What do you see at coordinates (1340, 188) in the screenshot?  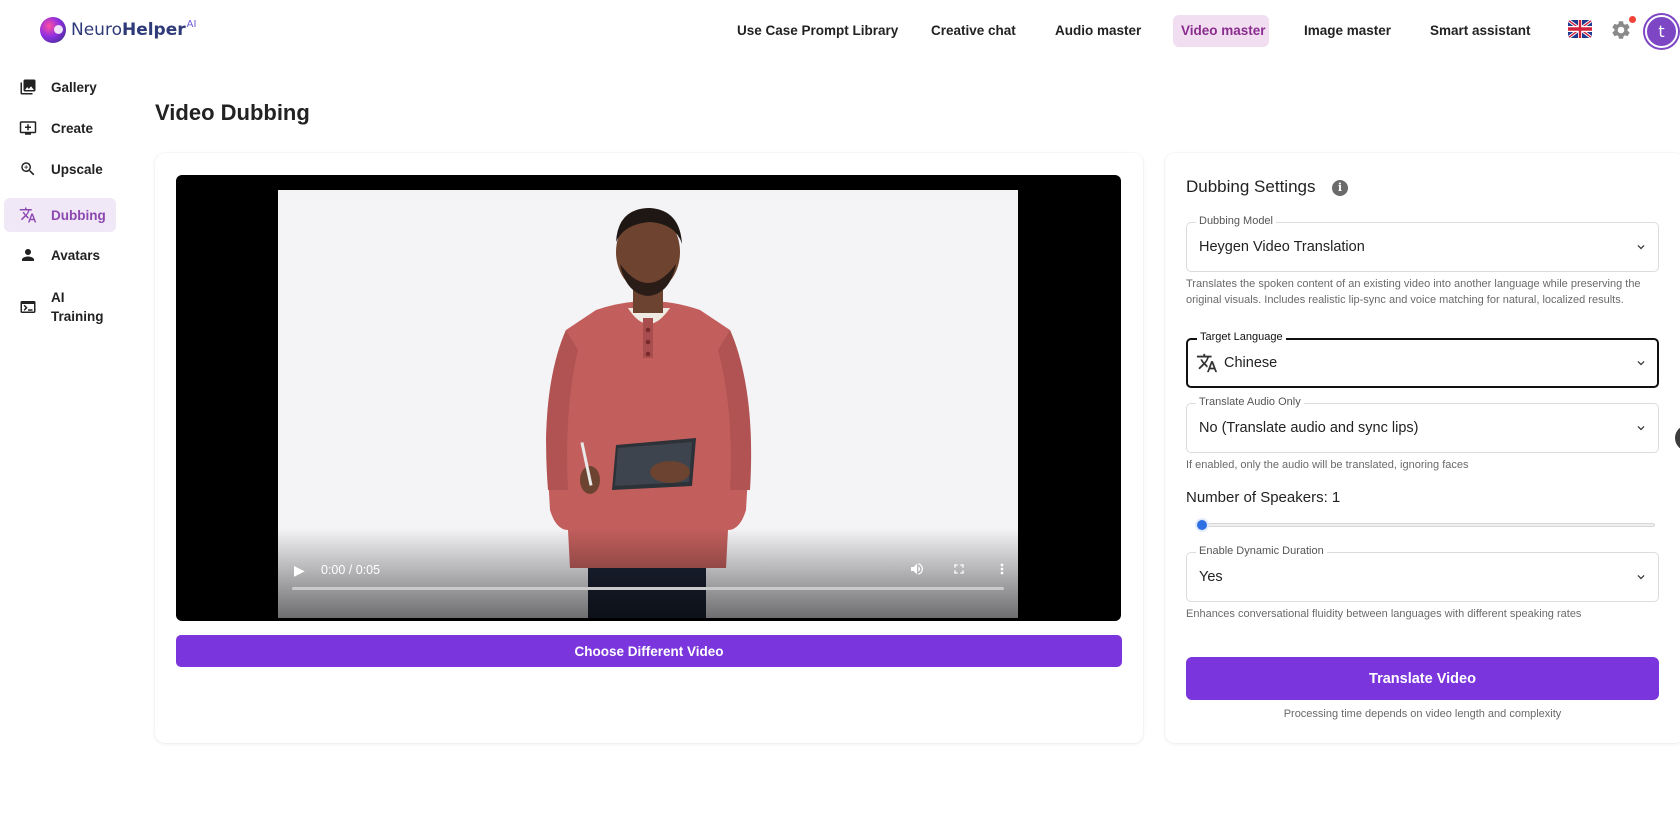 I see `info-icon: i` at bounding box center [1340, 188].